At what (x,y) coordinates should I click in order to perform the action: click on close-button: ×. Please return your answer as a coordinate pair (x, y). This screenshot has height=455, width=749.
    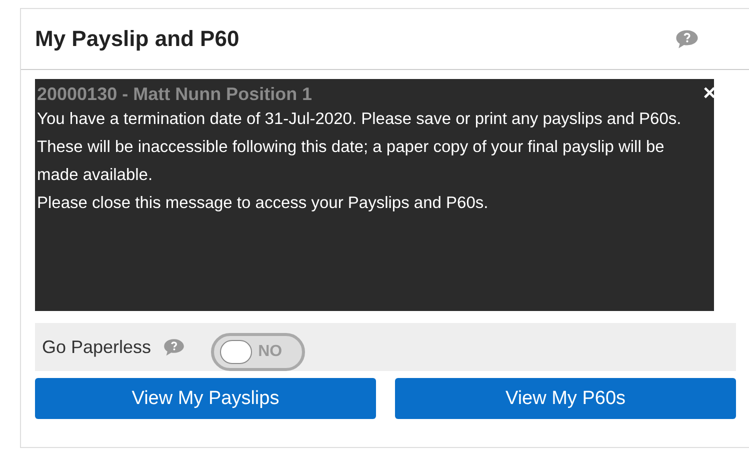
    Looking at the image, I should click on (709, 93).